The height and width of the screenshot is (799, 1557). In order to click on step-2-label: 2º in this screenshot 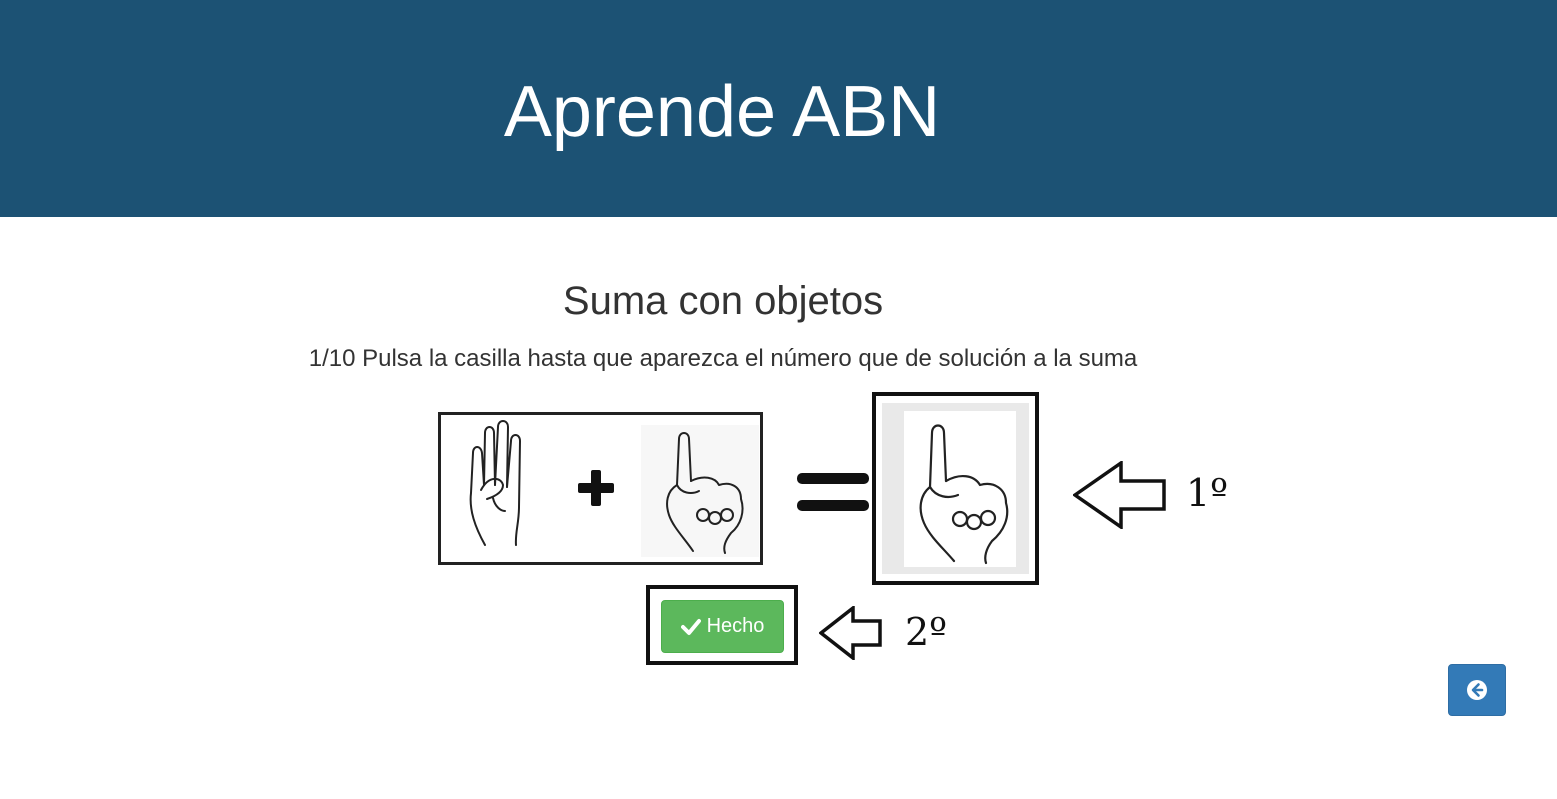, I will do `click(926, 632)`.